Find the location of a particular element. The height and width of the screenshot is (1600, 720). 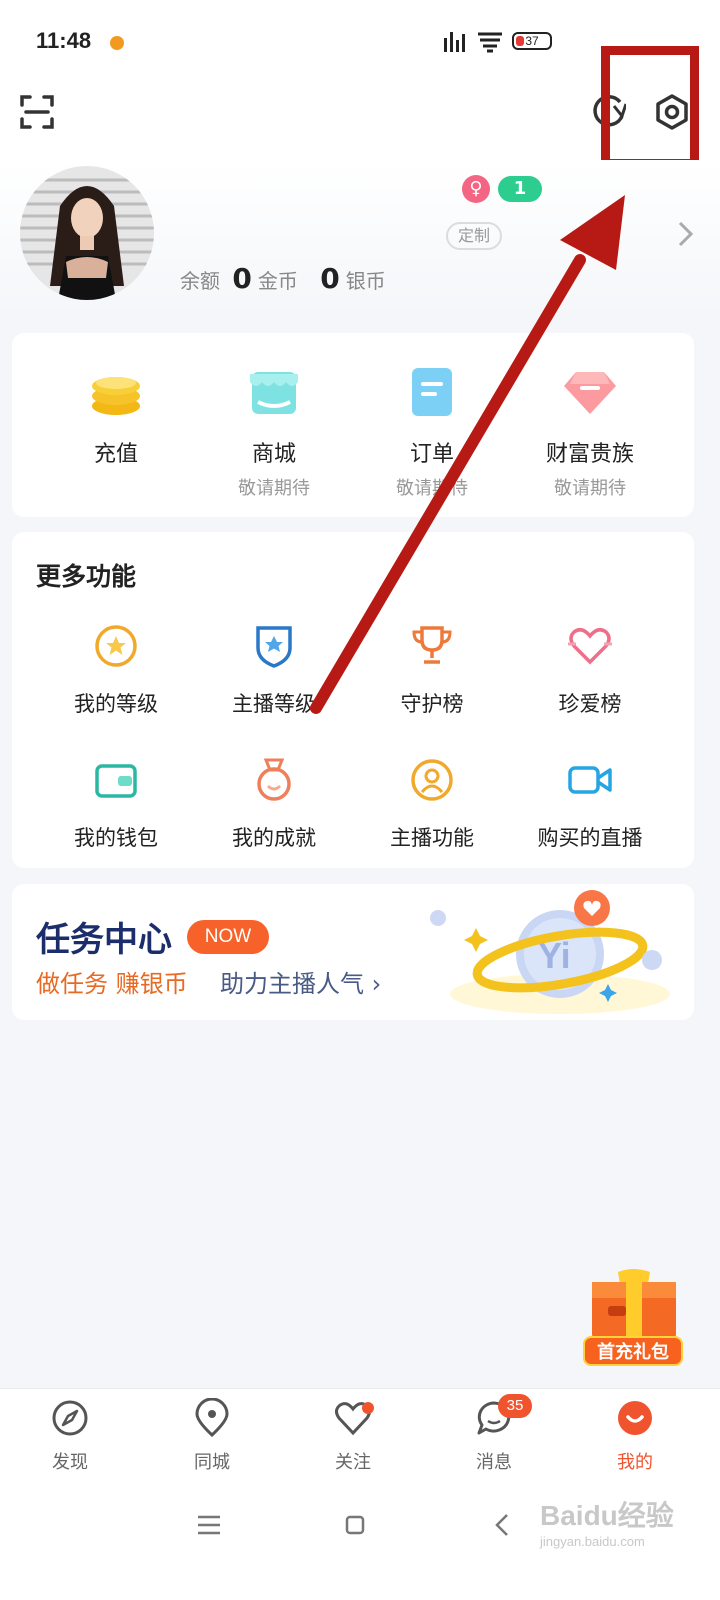

profile-icon is located at coordinates (635, 1418).